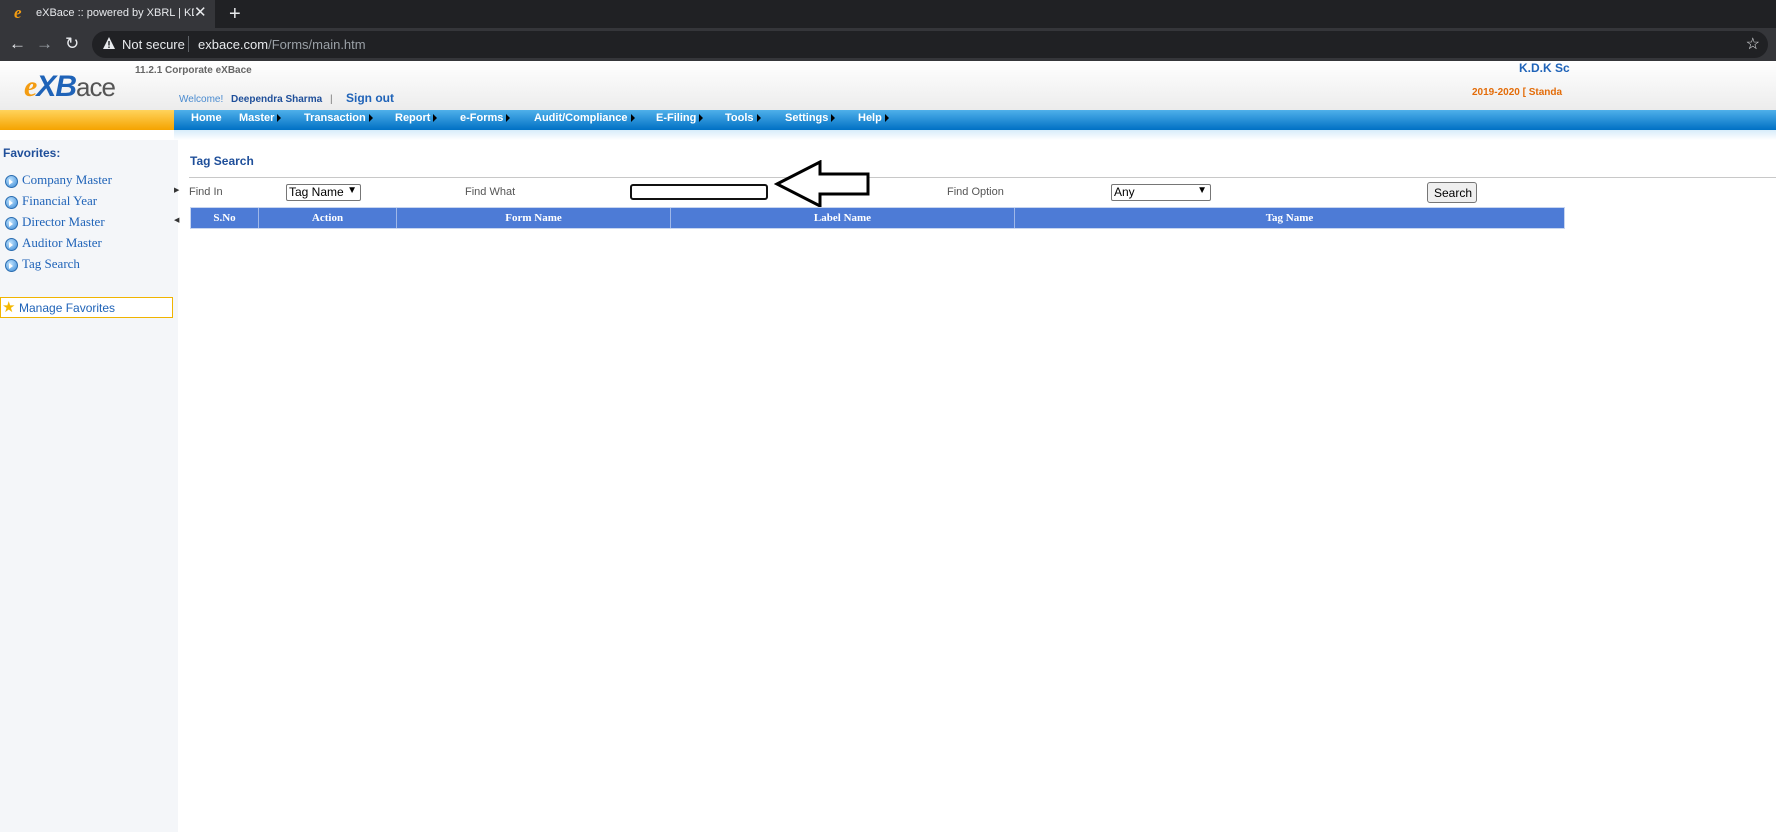 This screenshot has height=832, width=1776. What do you see at coordinates (277, 99) in the screenshot?
I see `user-name: Deependra Sharma` at bounding box center [277, 99].